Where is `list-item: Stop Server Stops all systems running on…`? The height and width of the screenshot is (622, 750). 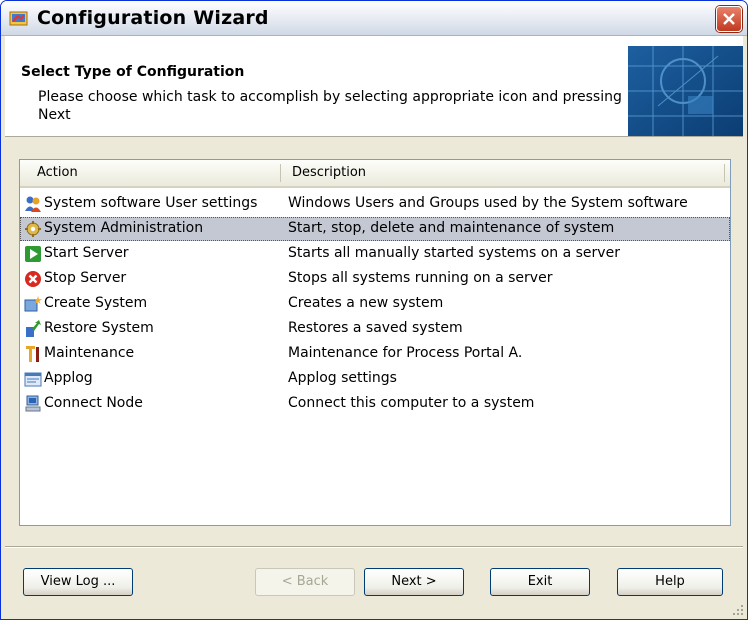 list-item: Stop Server Stops all systems running on… is located at coordinates (375, 279).